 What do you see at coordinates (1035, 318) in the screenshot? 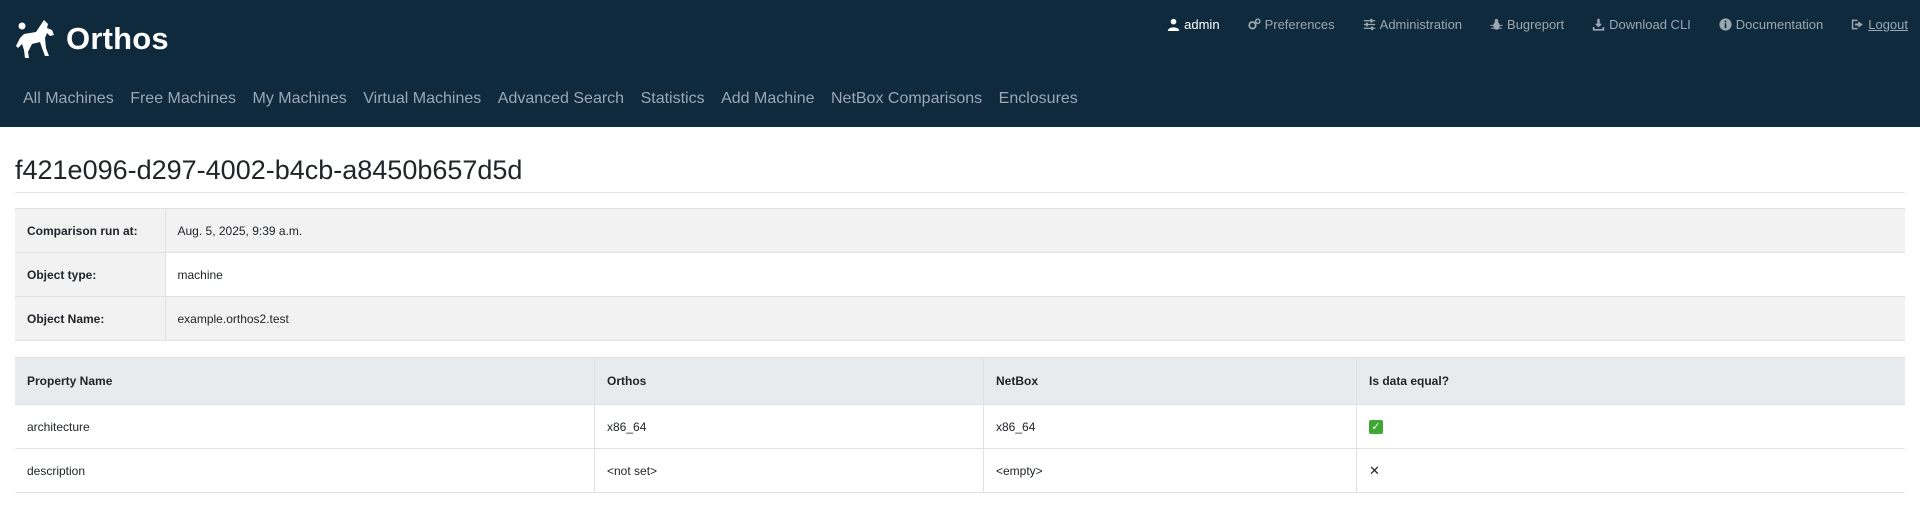
I see `object-name-value: example.orthos2.test` at bounding box center [1035, 318].